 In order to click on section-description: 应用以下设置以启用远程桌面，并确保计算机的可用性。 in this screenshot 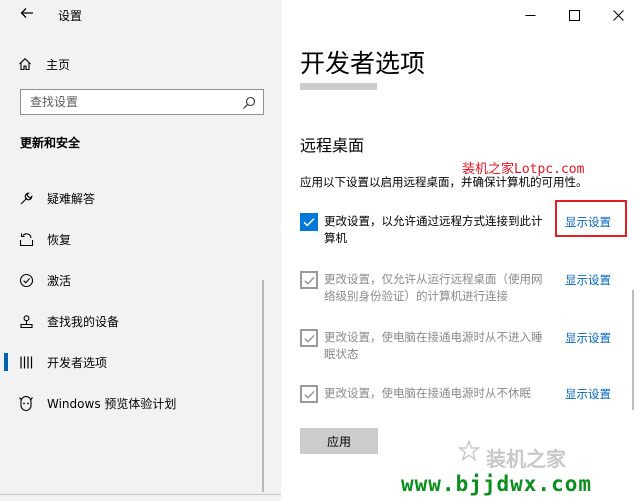, I will do `click(444, 182)`.